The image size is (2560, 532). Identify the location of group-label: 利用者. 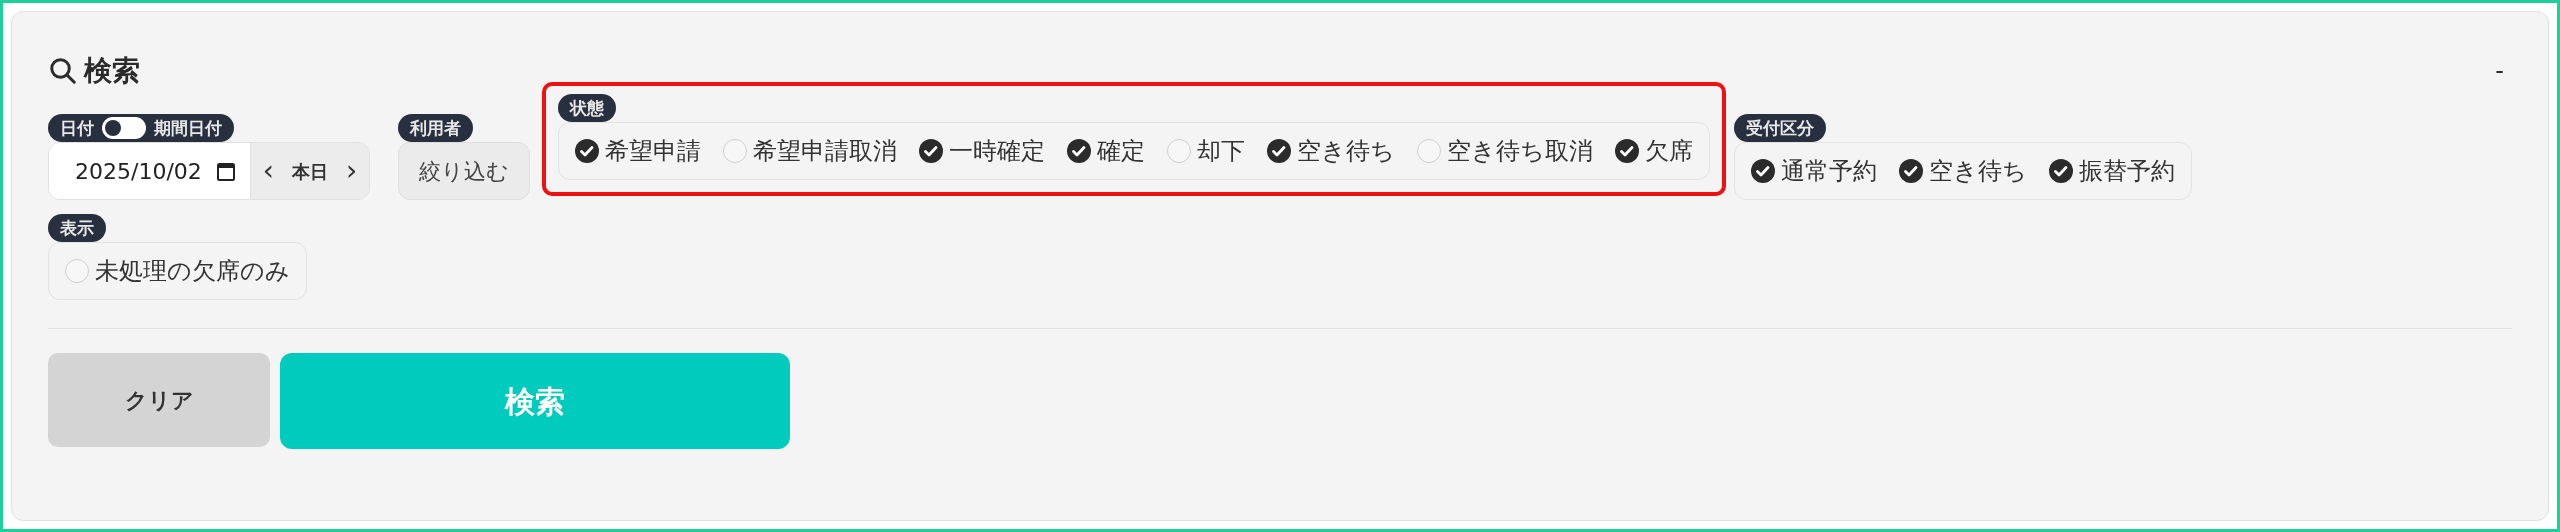
(436, 128).